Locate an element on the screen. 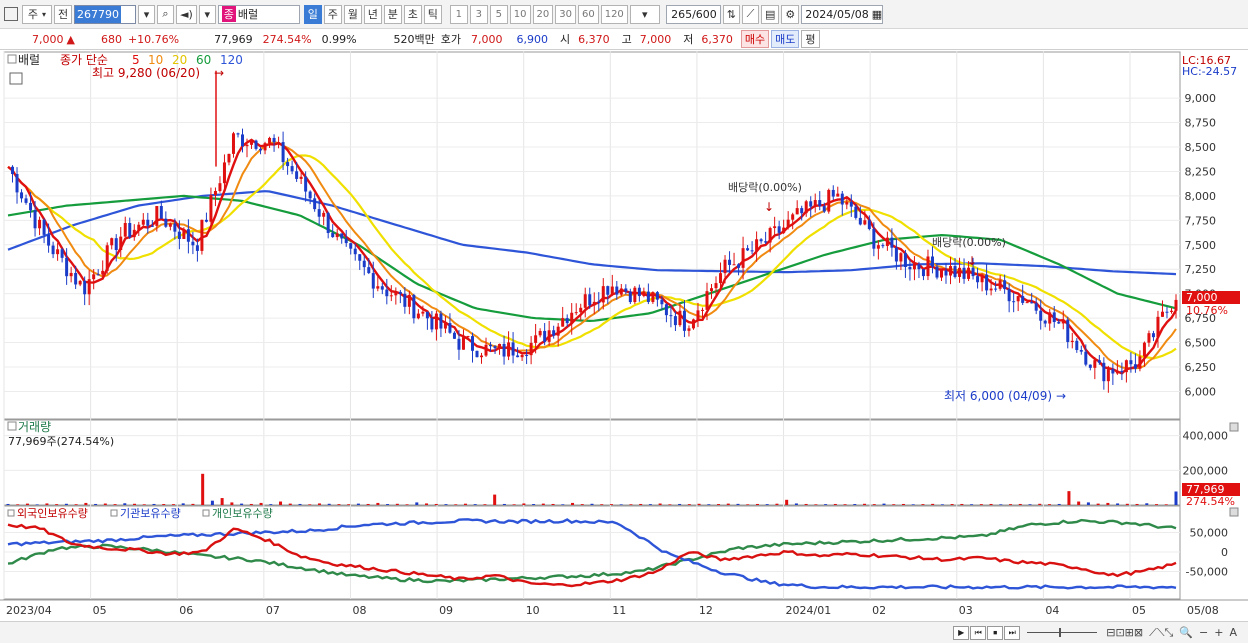 Image resolution: width=1248 pixels, height=643 pixels. buy-button: 매수 is located at coordinates (755, 39).